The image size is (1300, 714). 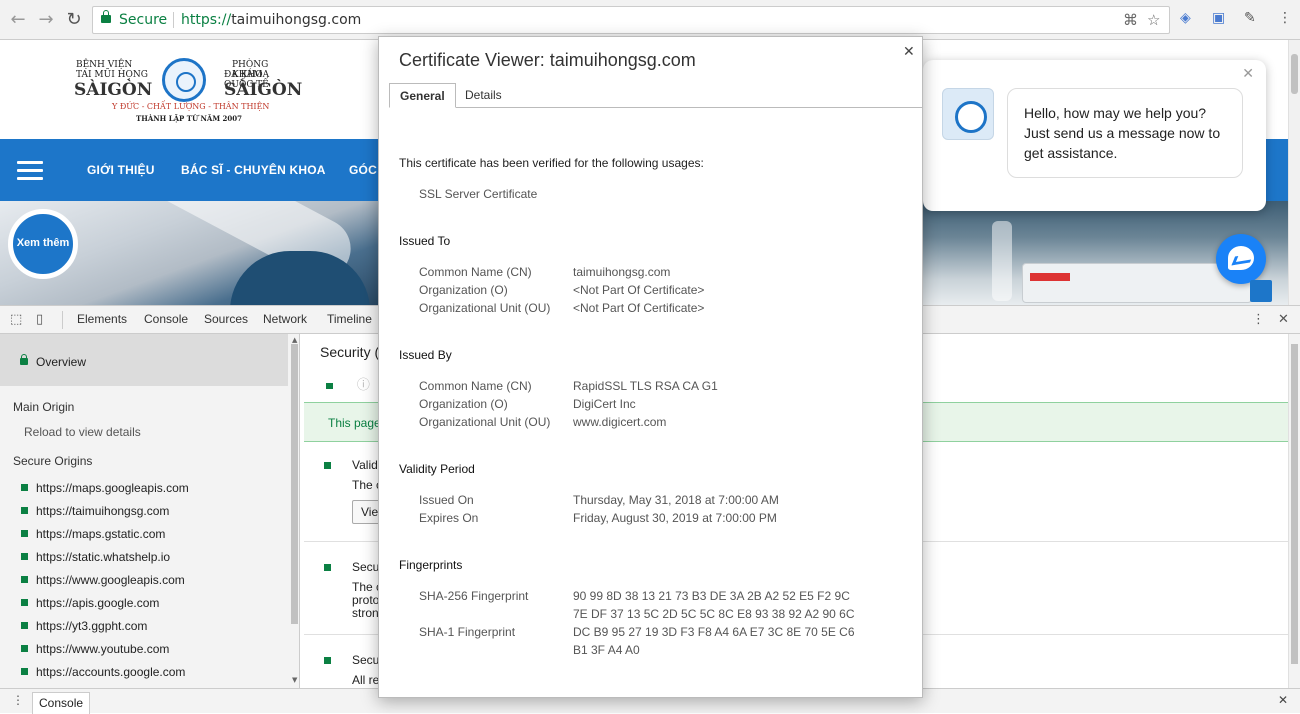 I want to click on logo-founded: THÀNH LẬP TỪ NĂM 2007, so click(x=189, y=118).